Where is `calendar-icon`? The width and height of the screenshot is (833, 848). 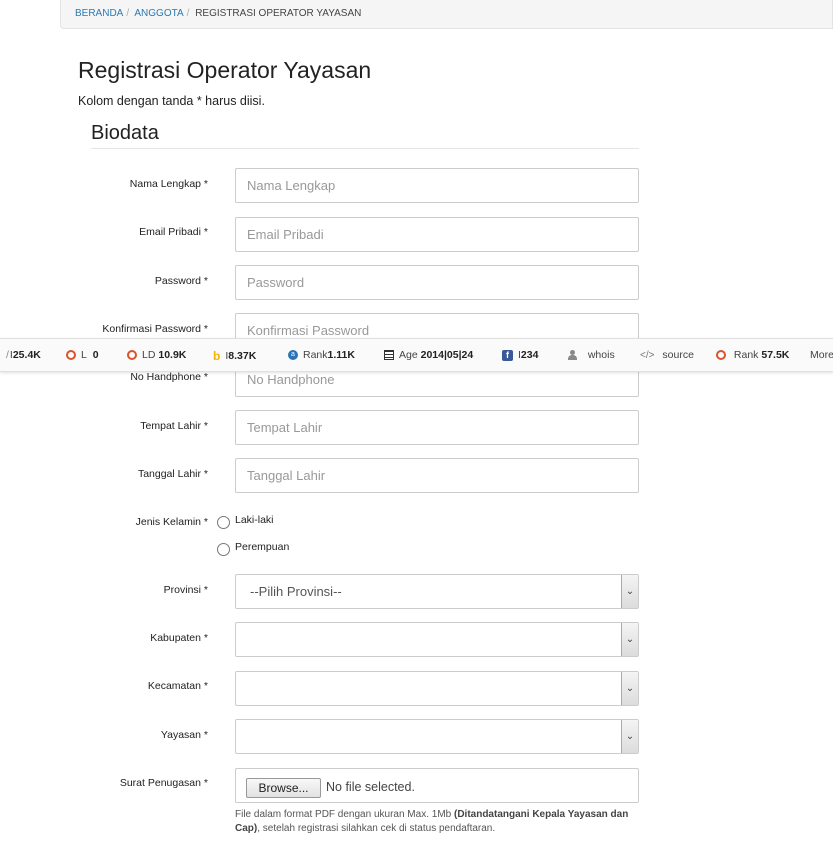
calendar-icon is located at coordinates (389, 355).